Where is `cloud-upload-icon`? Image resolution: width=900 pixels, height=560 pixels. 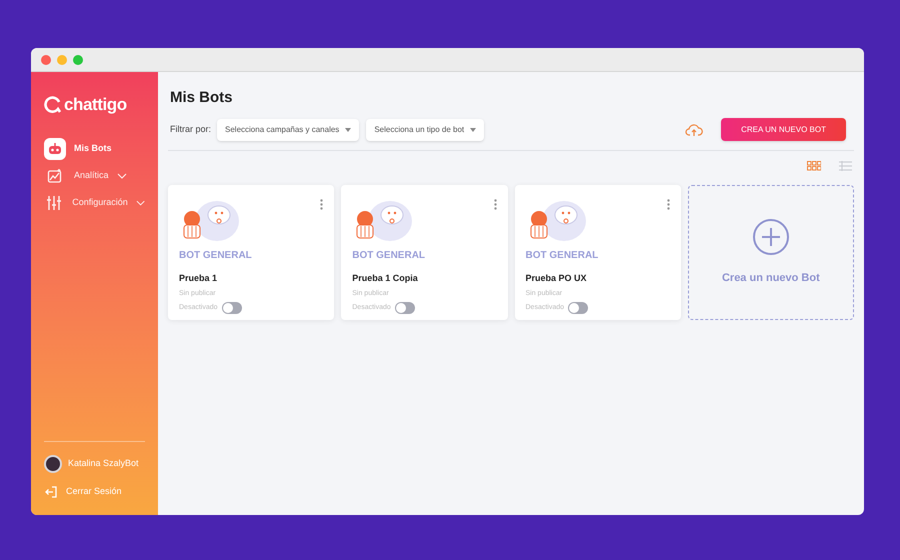 cloud-upload-icon is located at coordinates (694, 129).